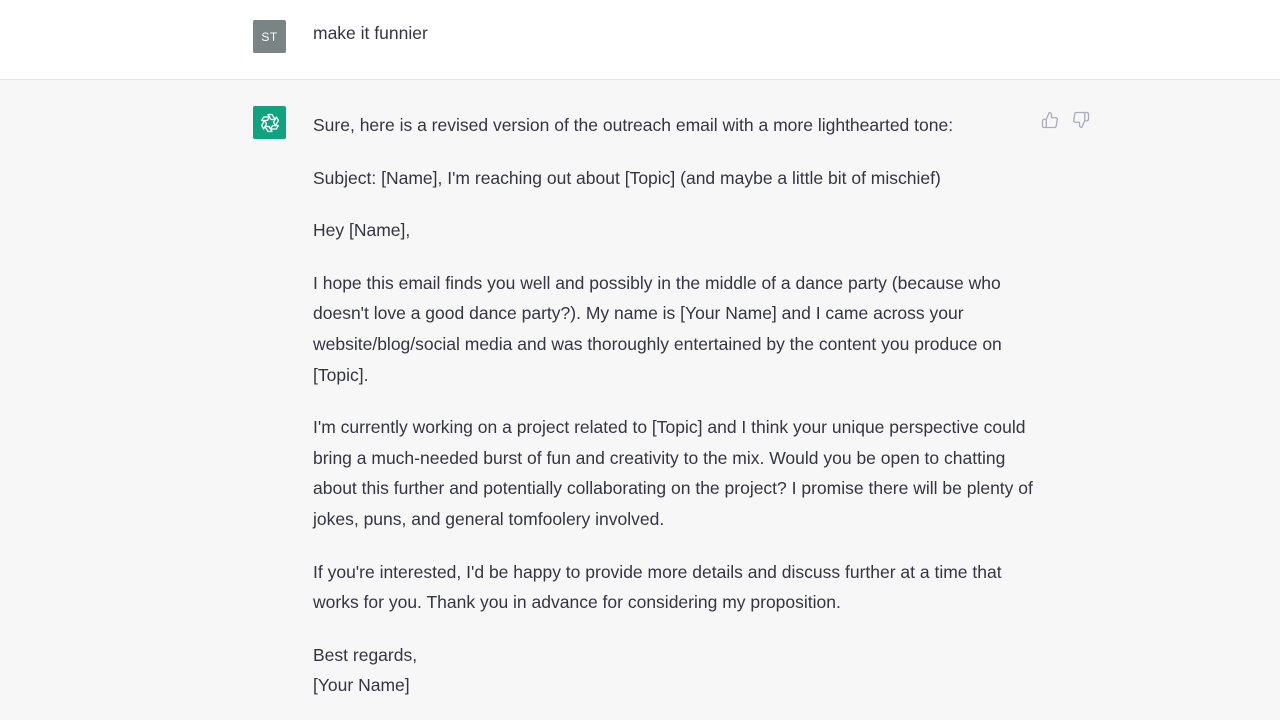 The height and width of the screenshot is (720, 1280). I want to click on thumbs-down-button, so click(1080, 119).